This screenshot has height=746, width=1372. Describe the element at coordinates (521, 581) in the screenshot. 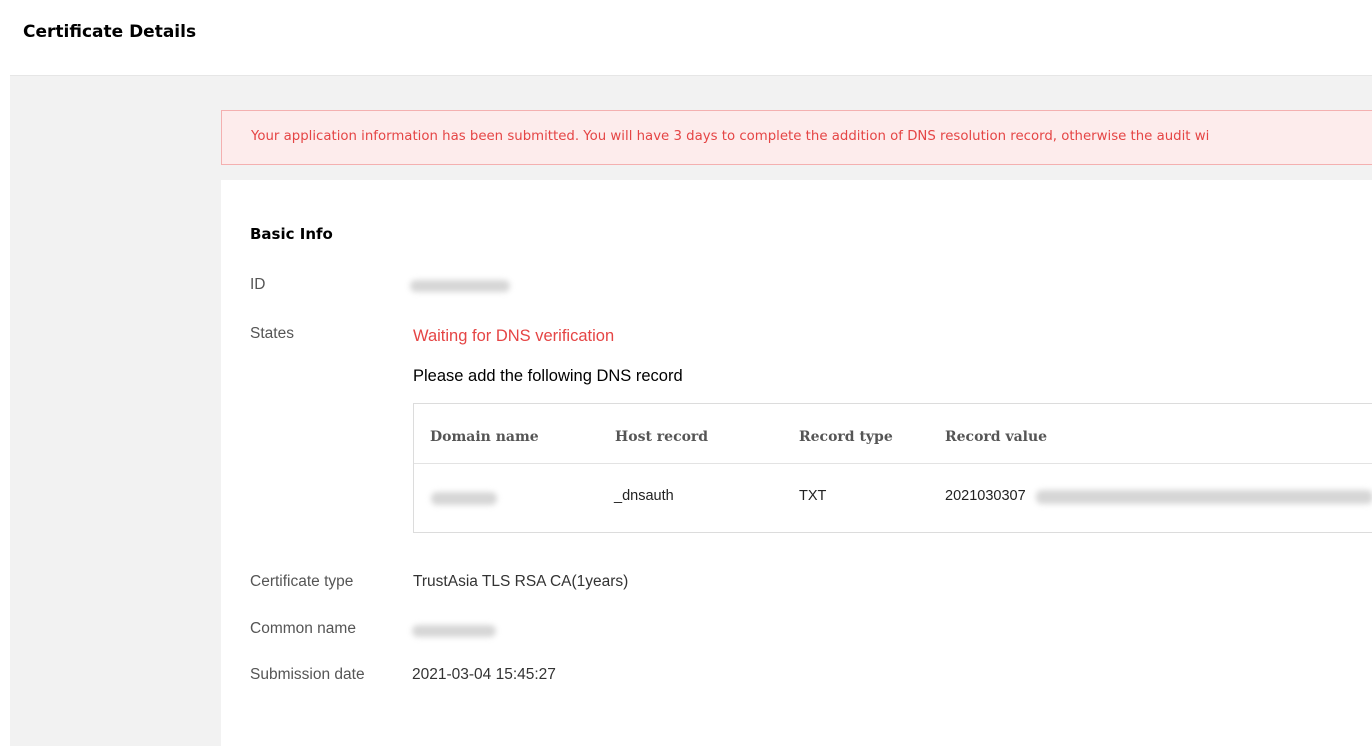

I see `certificate-type-value: TrustAsia TLS RSA CA(1years)` at that location.